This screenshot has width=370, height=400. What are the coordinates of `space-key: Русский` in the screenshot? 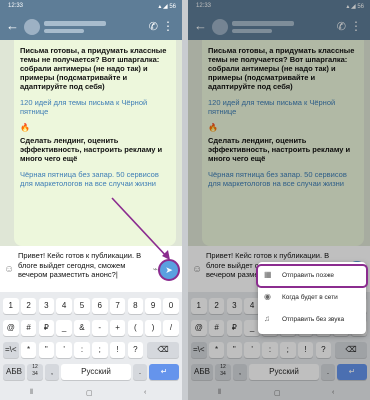 It's located at (96, 372).